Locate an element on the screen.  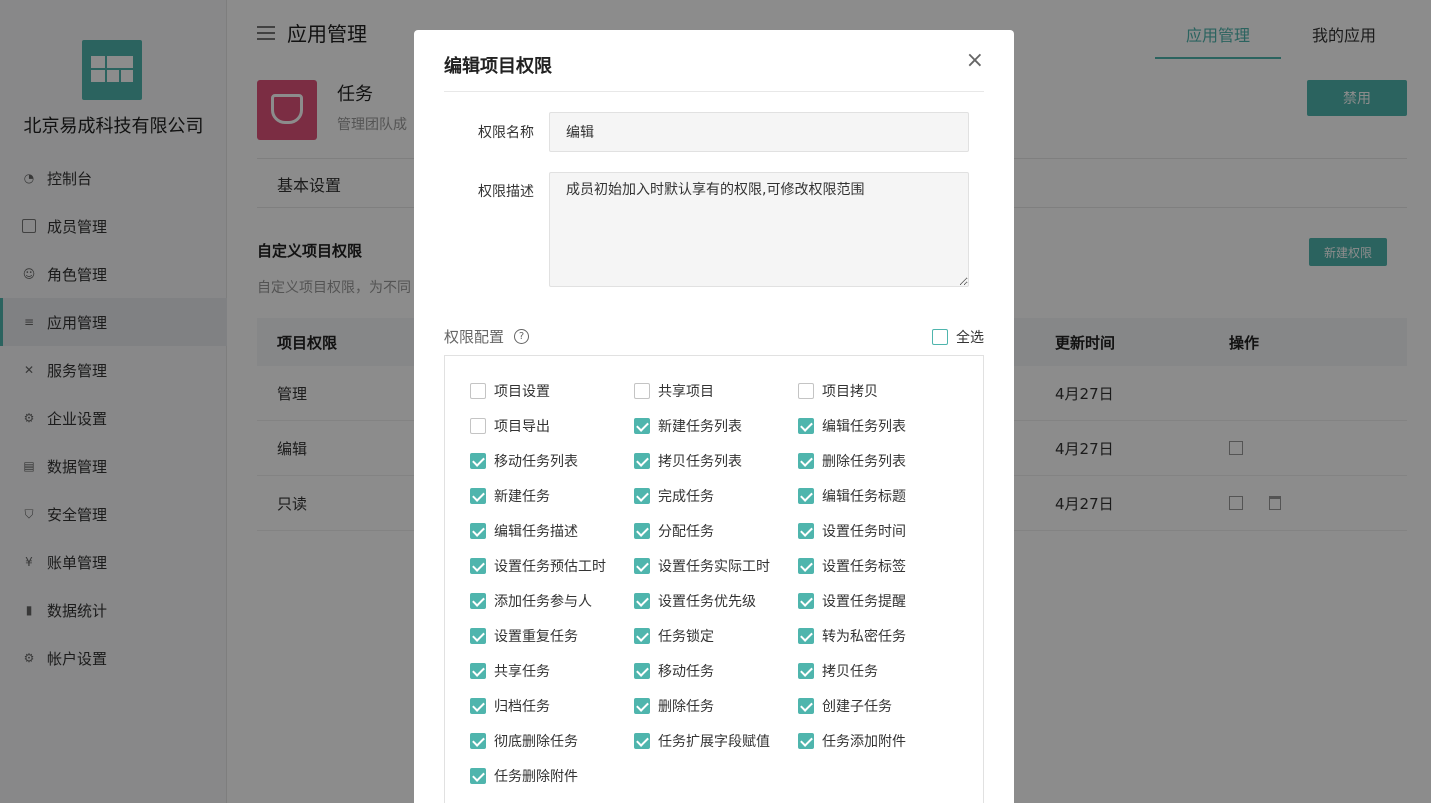
permission-option: 移动任务 is located at coordinates (674, 671).